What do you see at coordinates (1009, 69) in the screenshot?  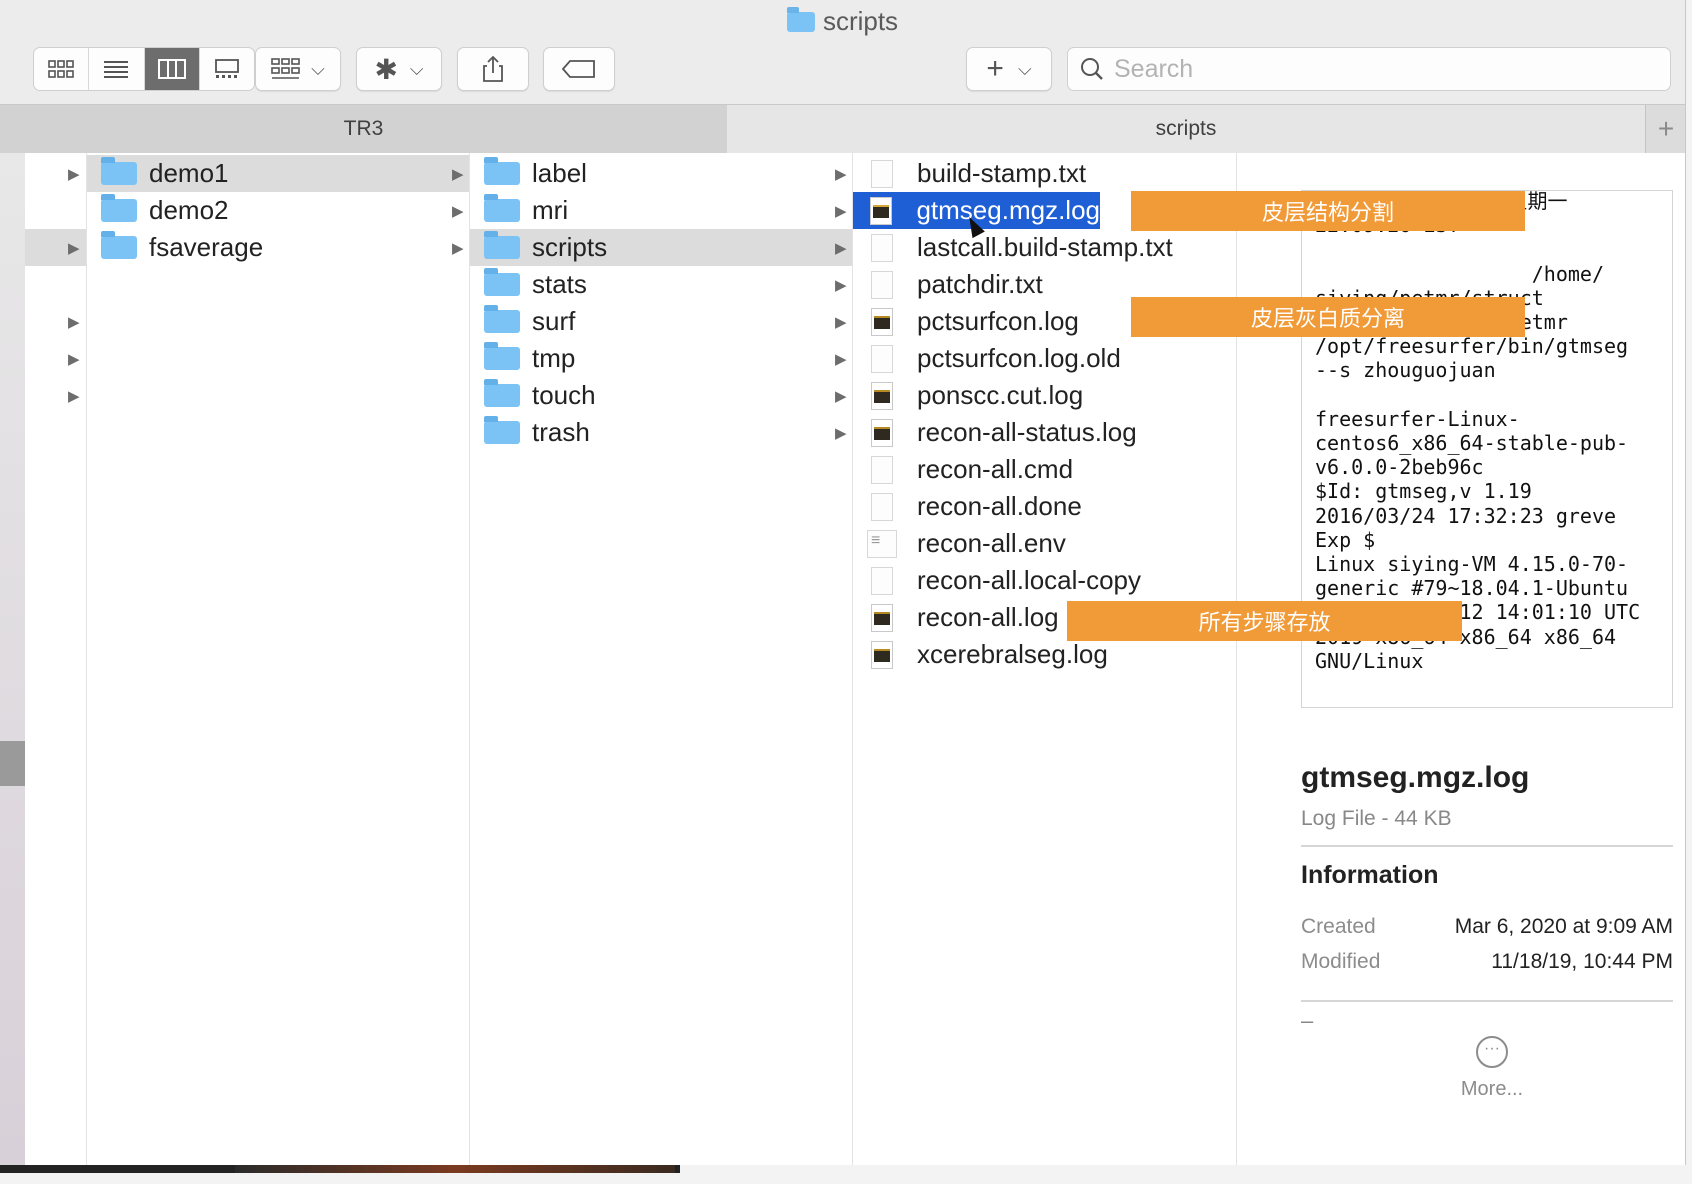 I see `new-item-button: + ⌵` at bounding box center [1009, 69].